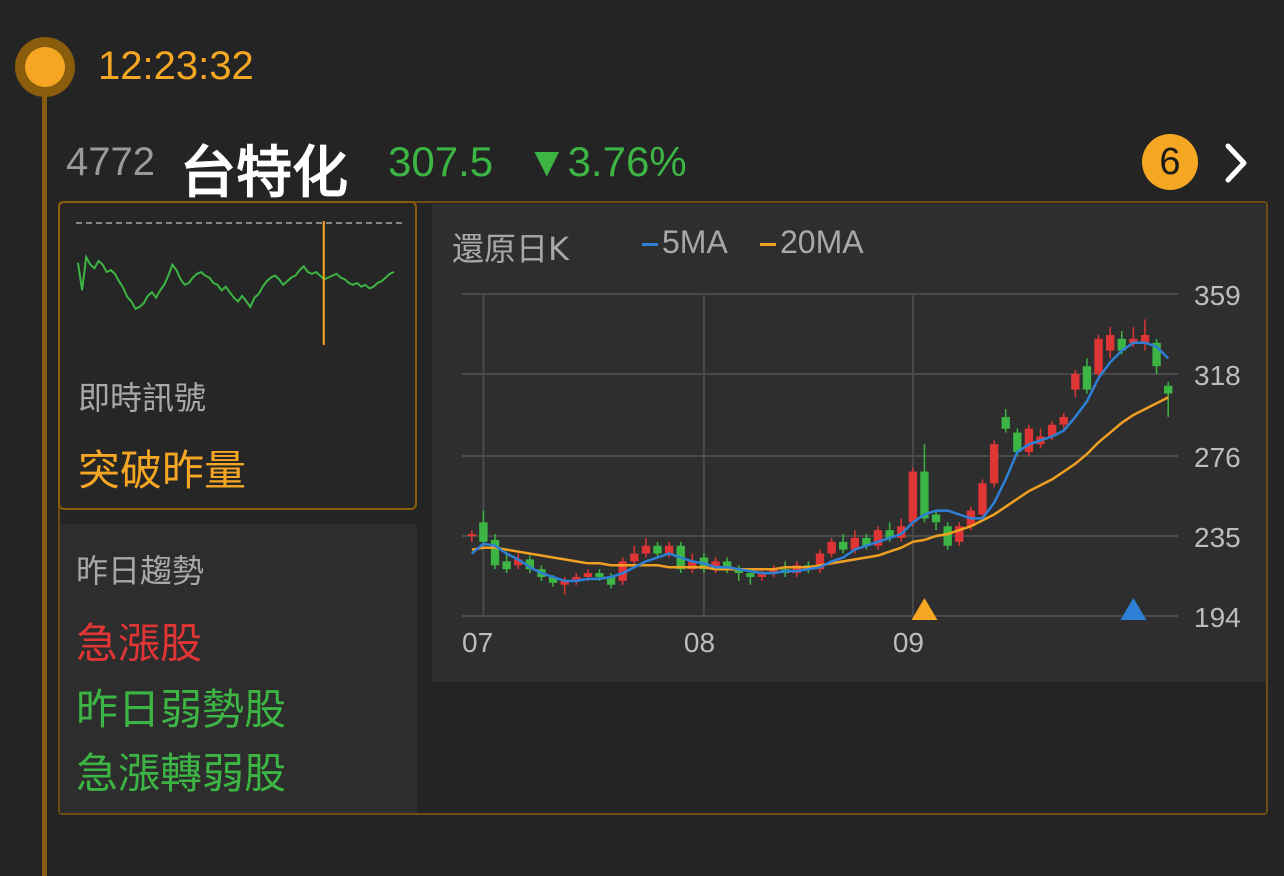 The height and width of the screenshot is (876, 1284). What do you see at coordinates (110, 162) in the screenshot?
I see `stock-code: 4772` at bounding box center [110, 162].